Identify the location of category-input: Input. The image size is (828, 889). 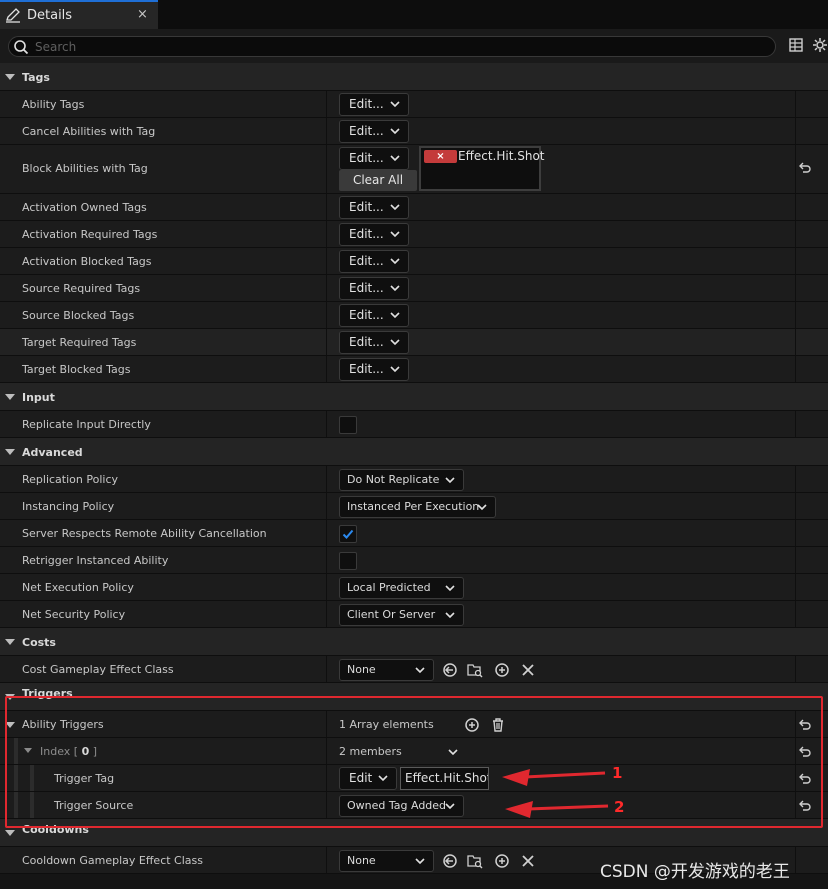
(414, 397).